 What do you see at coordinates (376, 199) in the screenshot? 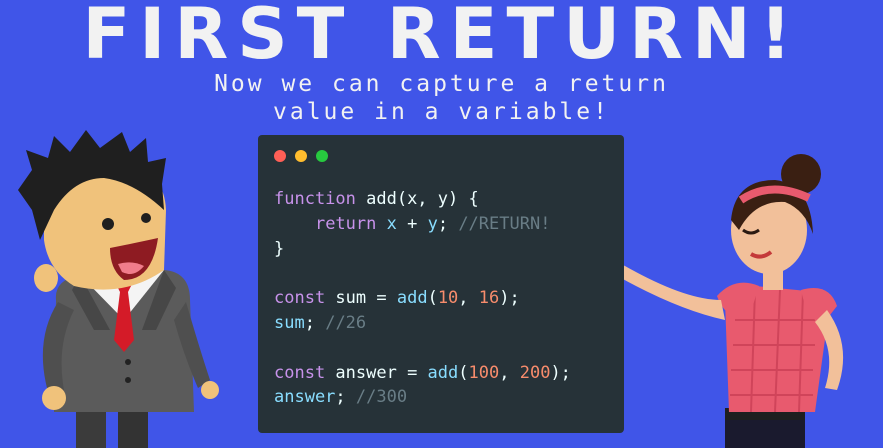
I see `code-line-1: function add(x, y) {` at bounding box center [376, 199].